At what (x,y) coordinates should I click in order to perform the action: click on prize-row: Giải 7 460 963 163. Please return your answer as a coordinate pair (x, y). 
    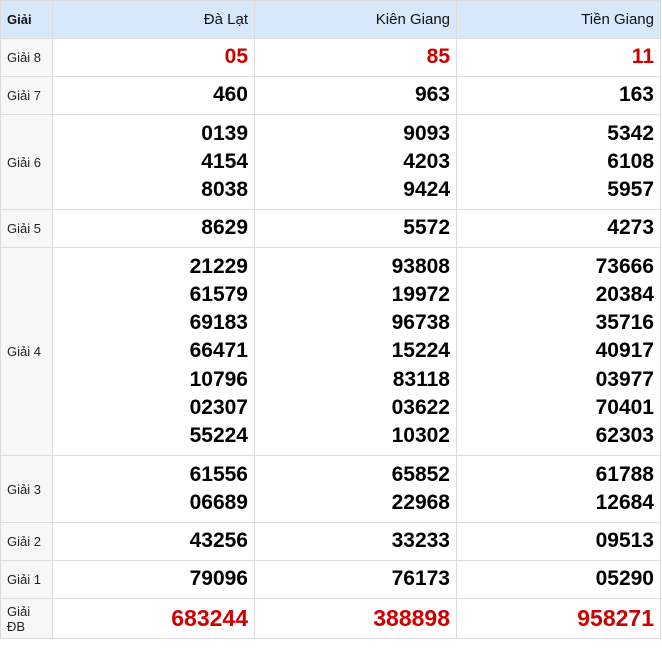
    Looking at the image, I should click on (330, 95).